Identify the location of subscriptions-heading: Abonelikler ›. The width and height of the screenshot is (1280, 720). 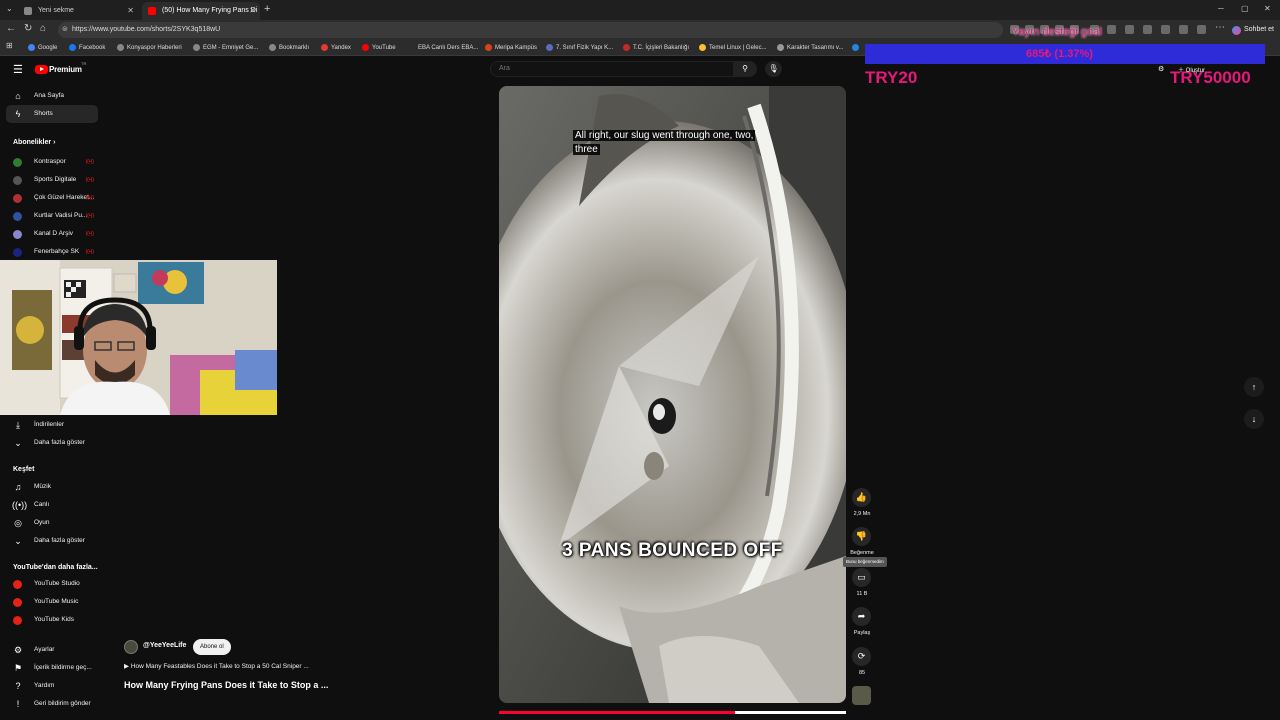
(34, 142).